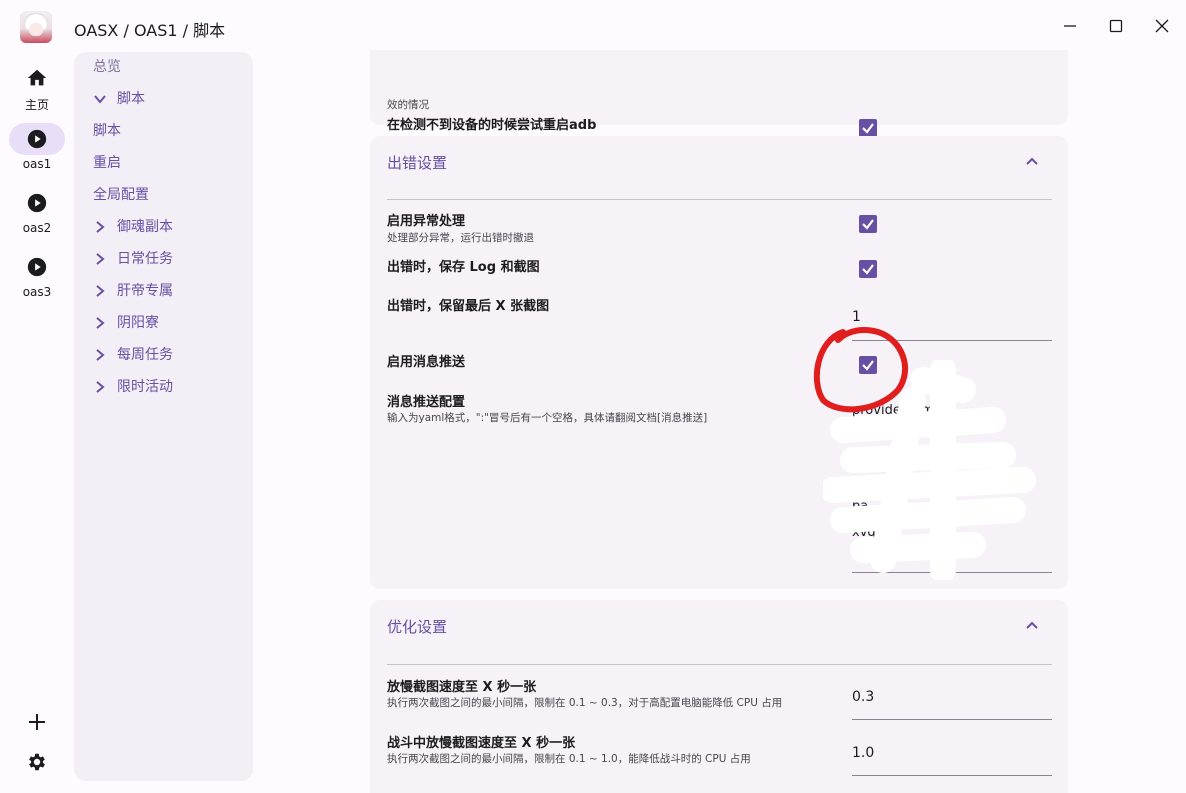 The height and width of the screenshot is (793, 1186). I want to click on handle-exception-checkbox, so click(868, 224).